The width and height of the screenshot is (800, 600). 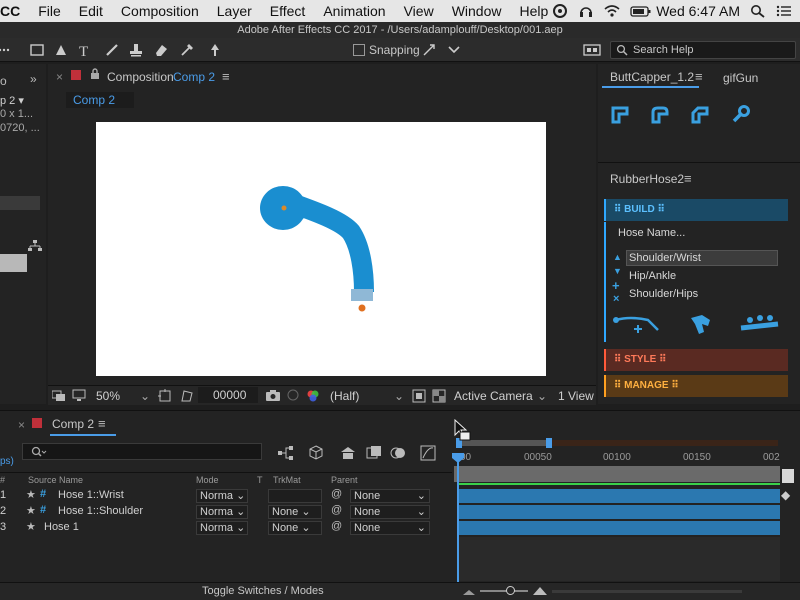 What do you see at coordinates (35, 247) in the screenshot?
I see `hierarchy-icon` at bounding box center [35, 247].